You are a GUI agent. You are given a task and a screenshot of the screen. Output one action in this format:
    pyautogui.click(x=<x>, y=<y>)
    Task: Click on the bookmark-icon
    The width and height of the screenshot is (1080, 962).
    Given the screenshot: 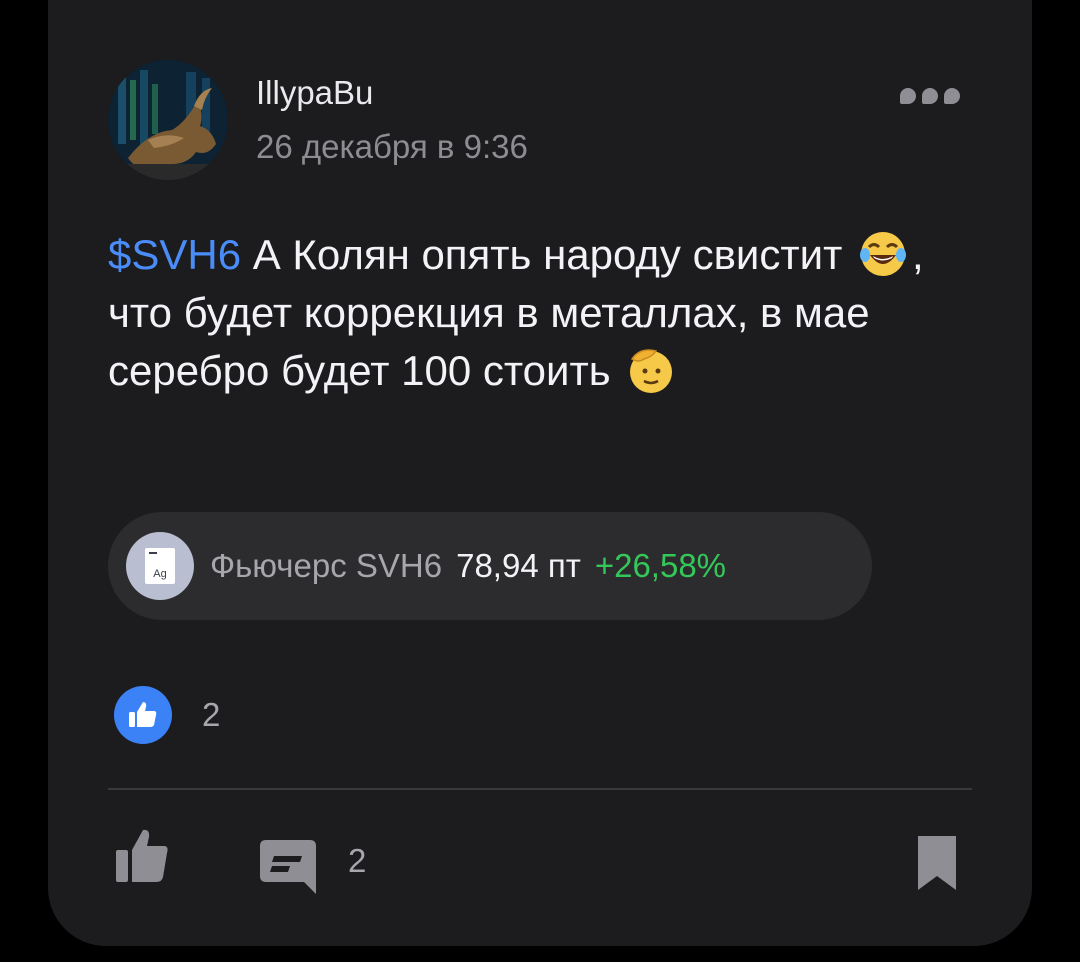 What is the action you would take?
    pyautogui.click(x=937, y=863)
    